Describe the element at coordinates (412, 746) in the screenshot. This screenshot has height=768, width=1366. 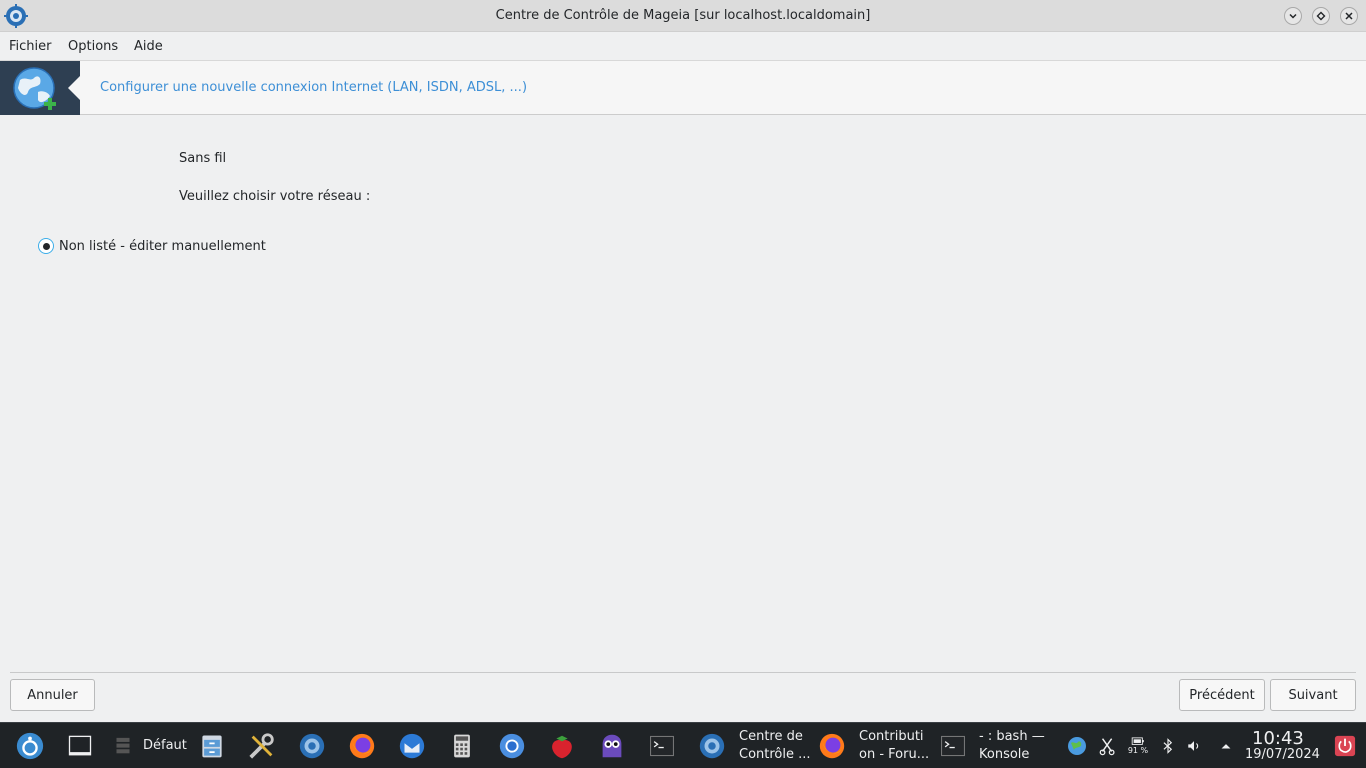
I see `thunderbird-icon` at that location.